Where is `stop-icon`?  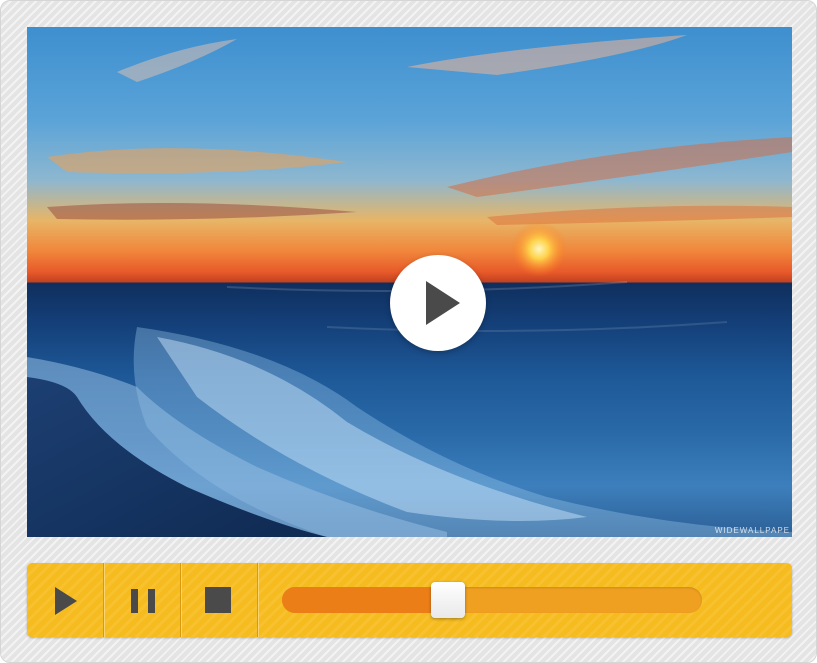
stop-icon is located at coordinates (218, 600).